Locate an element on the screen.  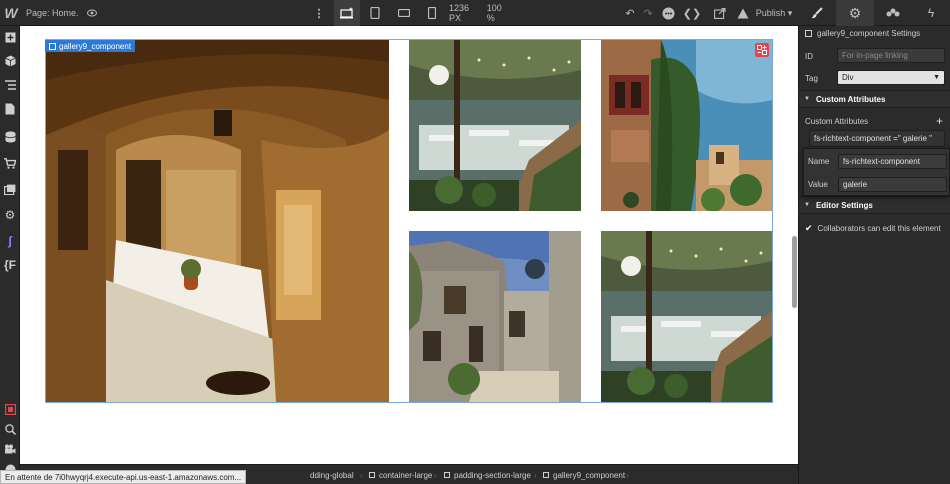
custom-attributes-row: Custom Attributes + is located at coordinates (874, 121).